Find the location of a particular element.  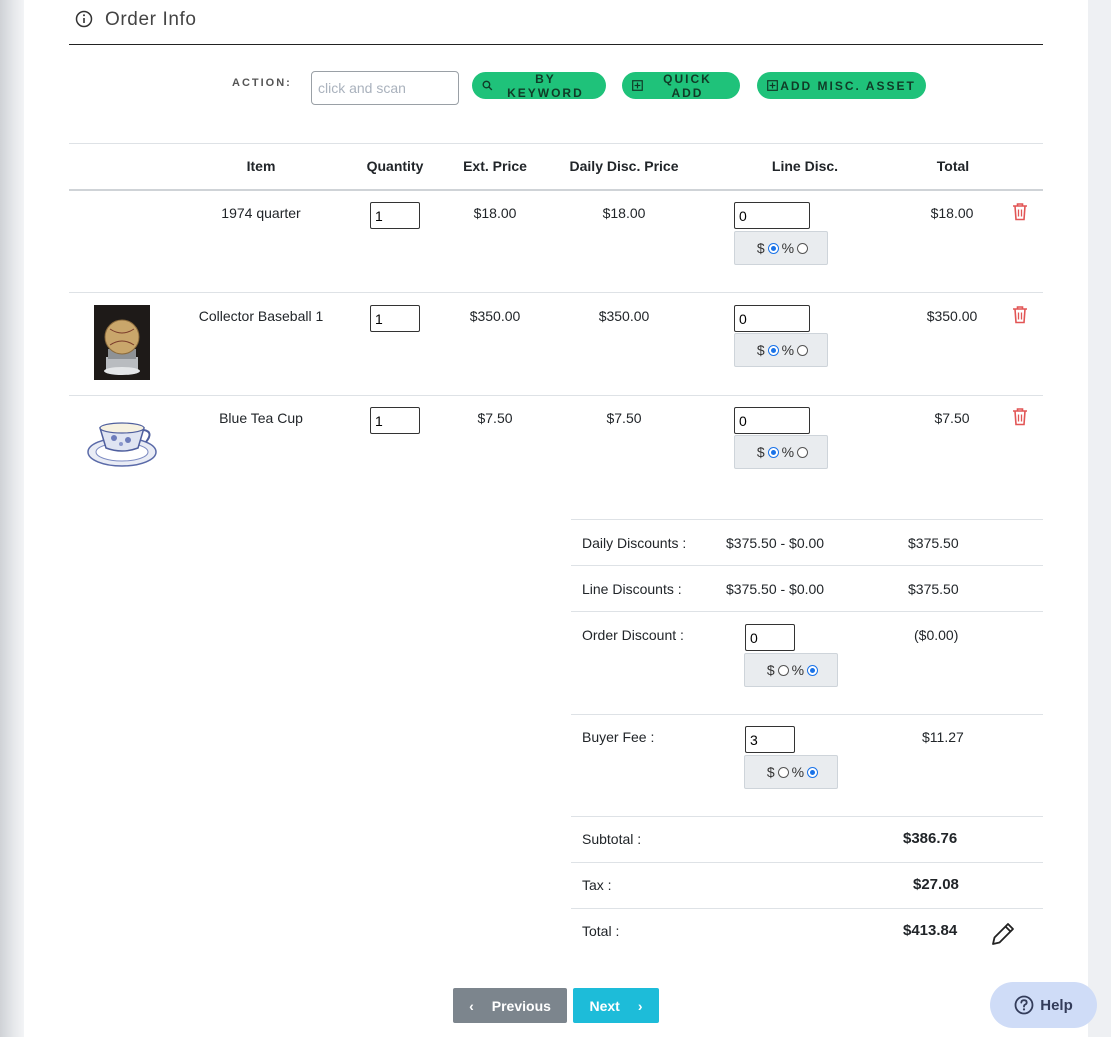

add-misc-asset-button: ADD MISC. ASSET is located at coordinates (841, 85).